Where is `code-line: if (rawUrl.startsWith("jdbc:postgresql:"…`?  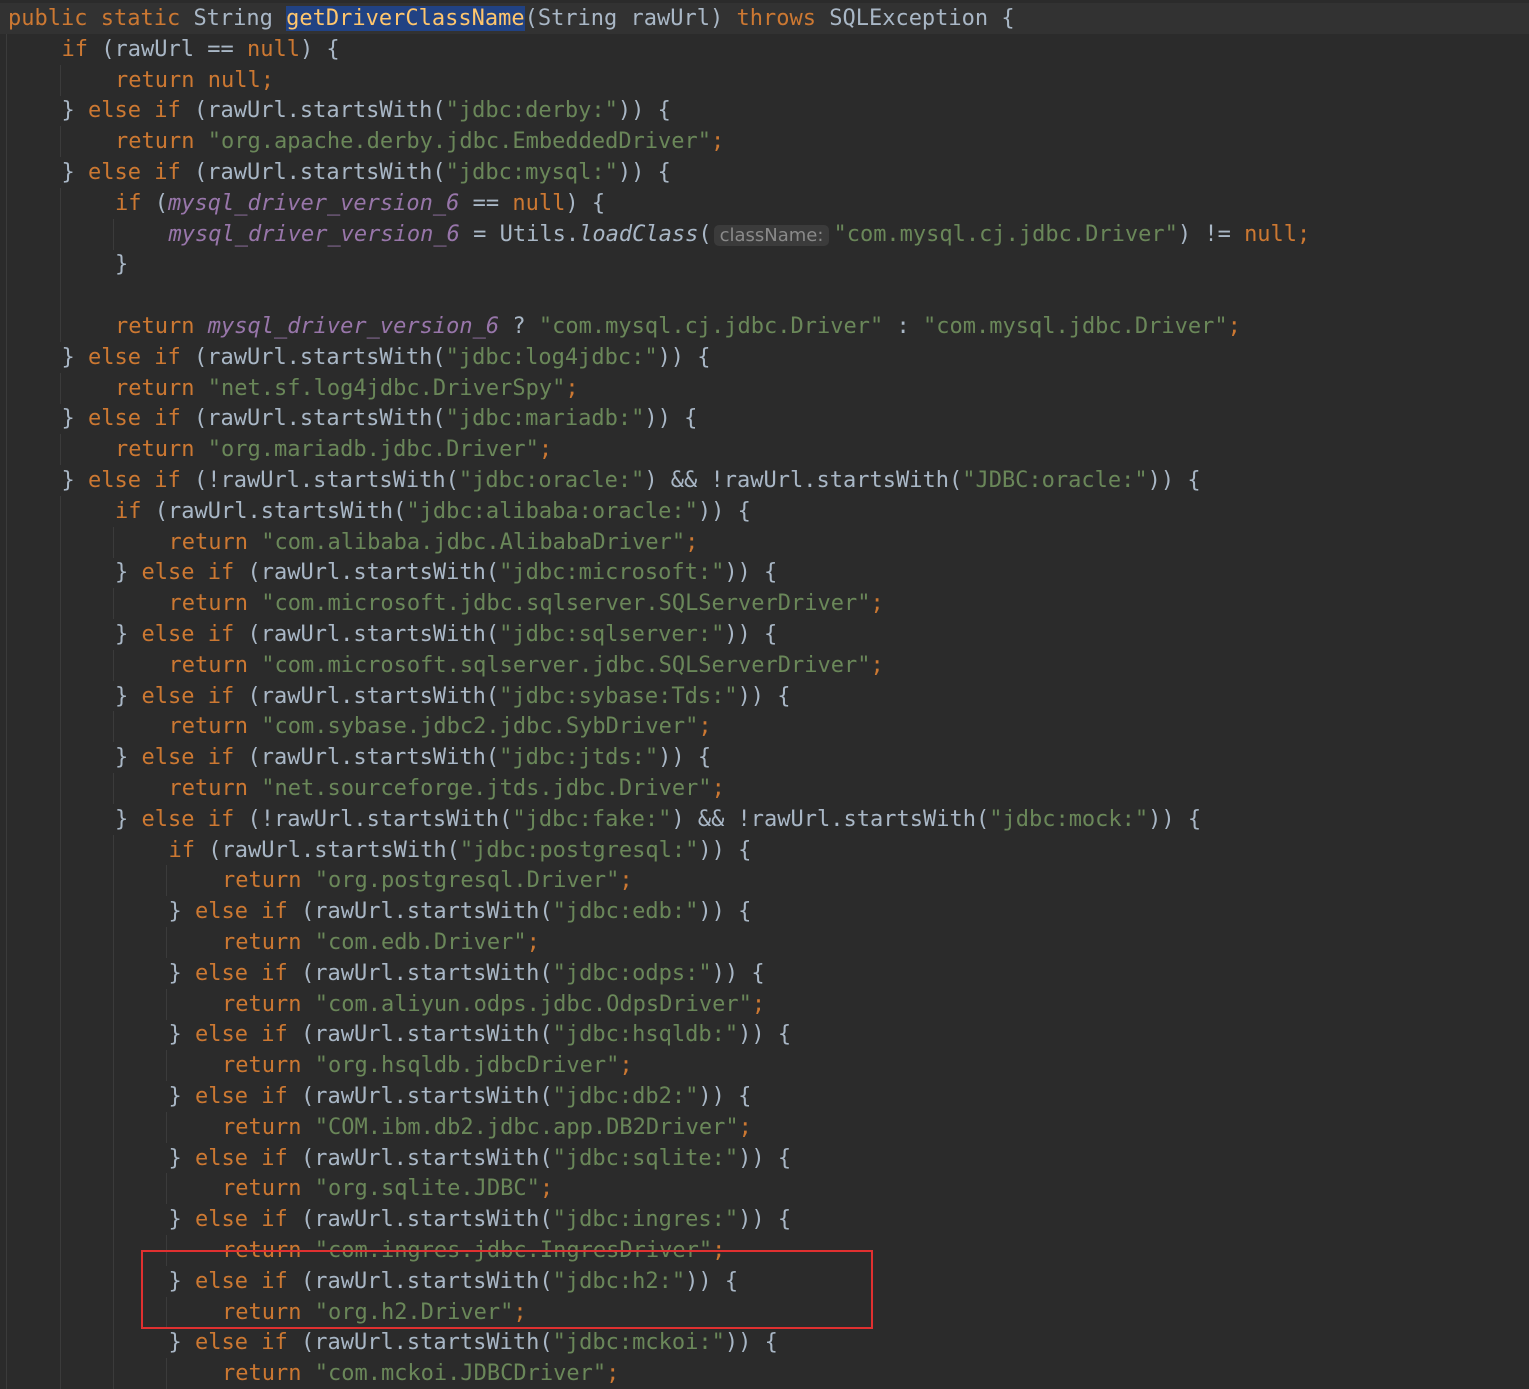 code-line: if (rawUrl.startsWith("jdbc:postgresql:"… is located at coordinates (764, 850).